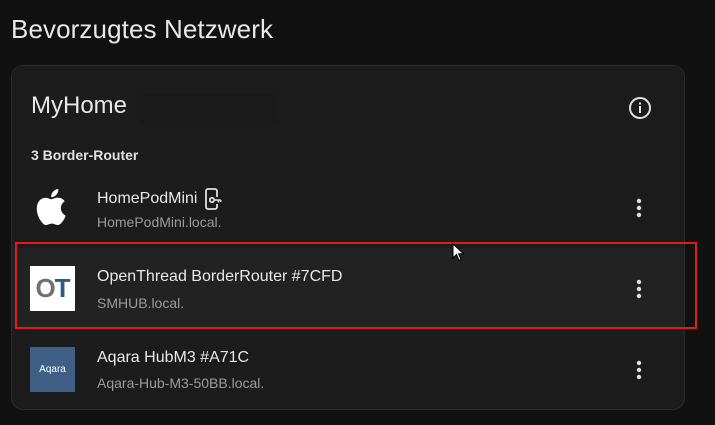  I want to click on aqara-logo: Aqara, so click(52, 369).